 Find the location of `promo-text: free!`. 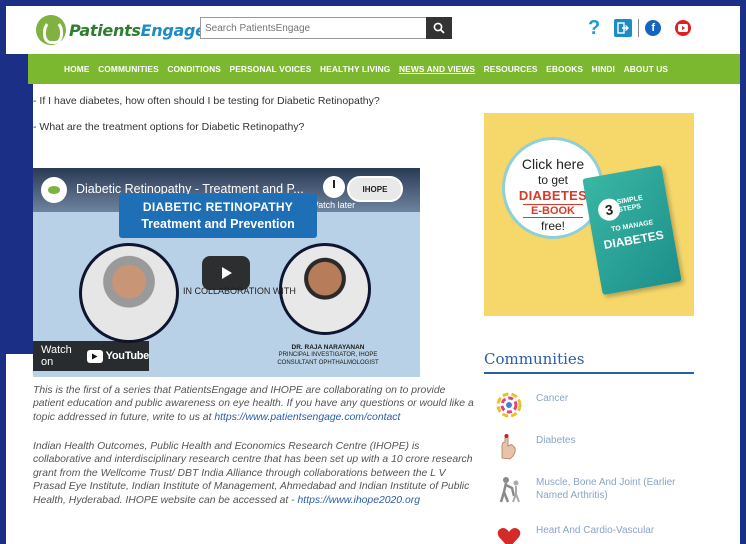

promo-text: free! is located at coordinates (552, 226).